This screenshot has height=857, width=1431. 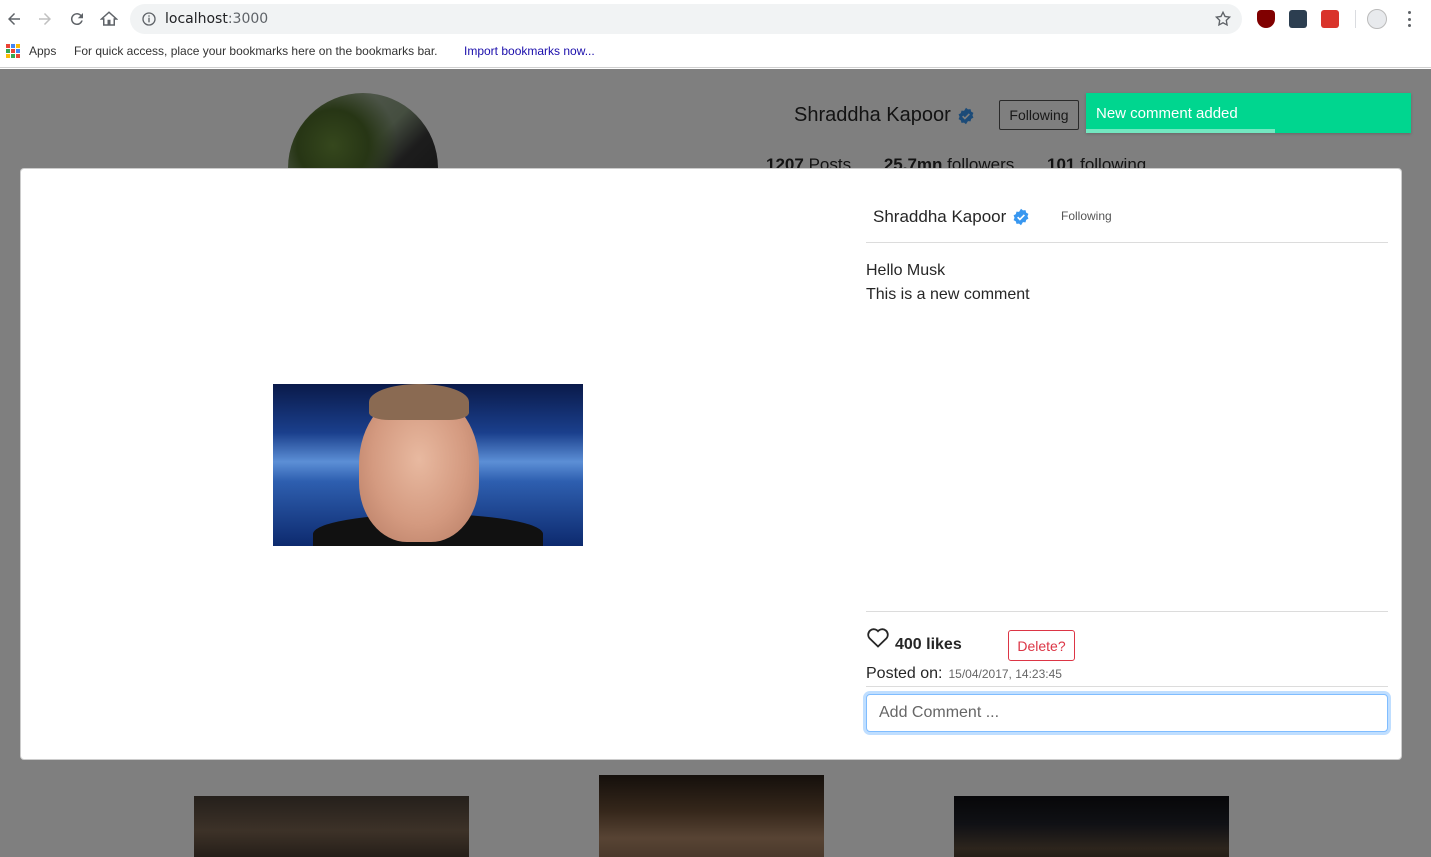 I want to click on delete-button: Delete?, so click(x=1041, y=645).